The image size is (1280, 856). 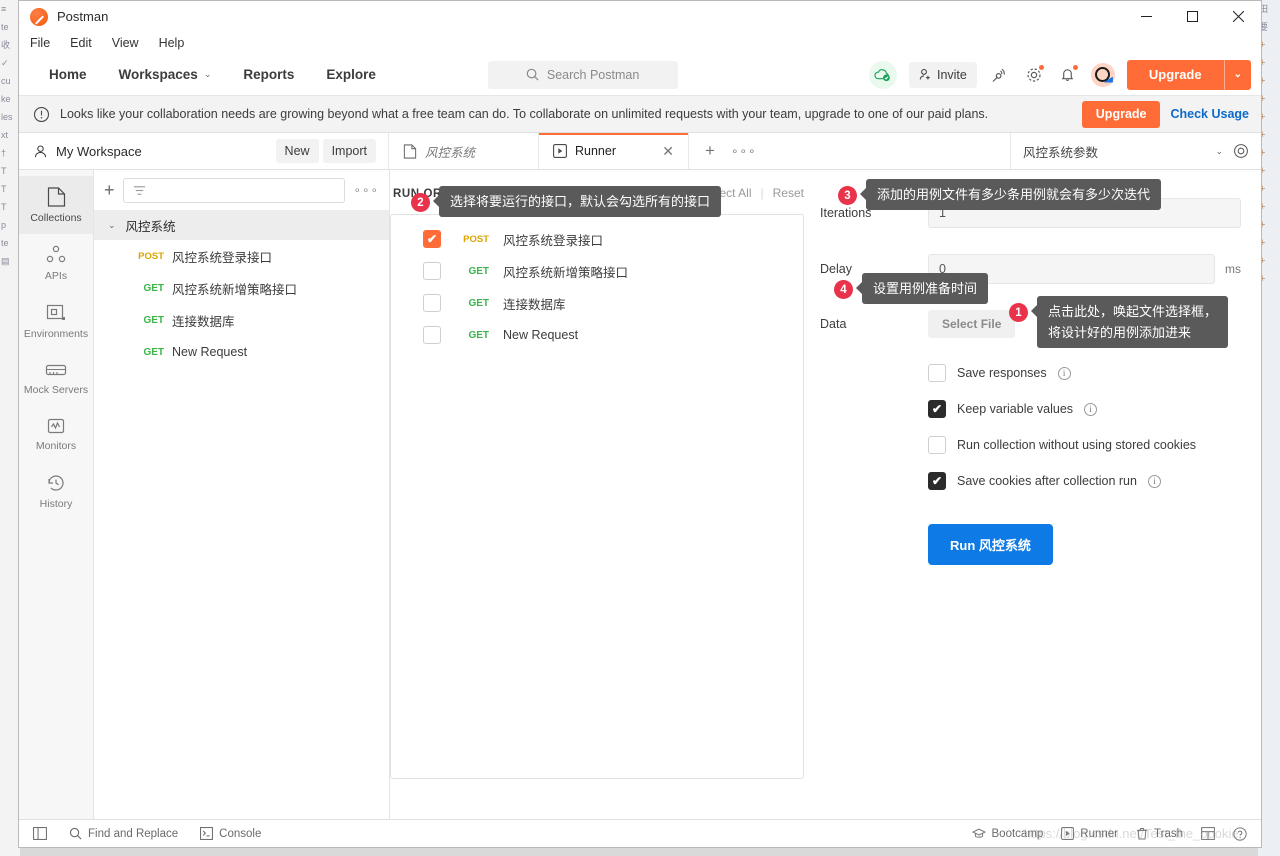 What do you see at coordinates (1089, 833) in the screenshot?
I see `runner-button: Runner` at bounding box center [1089, 833].